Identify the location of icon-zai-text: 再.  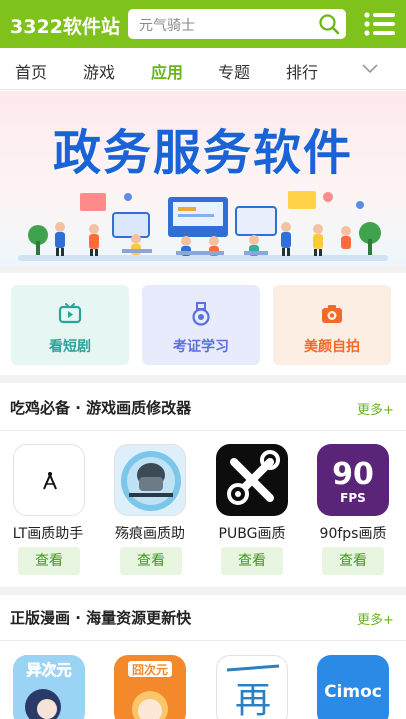
(253, 699).